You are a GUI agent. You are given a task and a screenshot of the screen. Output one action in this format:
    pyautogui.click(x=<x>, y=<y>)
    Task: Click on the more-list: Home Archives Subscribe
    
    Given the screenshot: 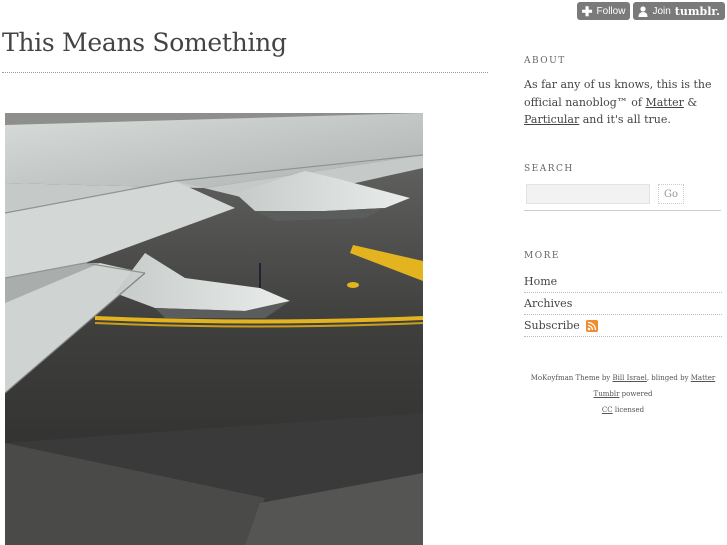 What is the action you would take?
    pyautogui.click(x=623, y=304)
    